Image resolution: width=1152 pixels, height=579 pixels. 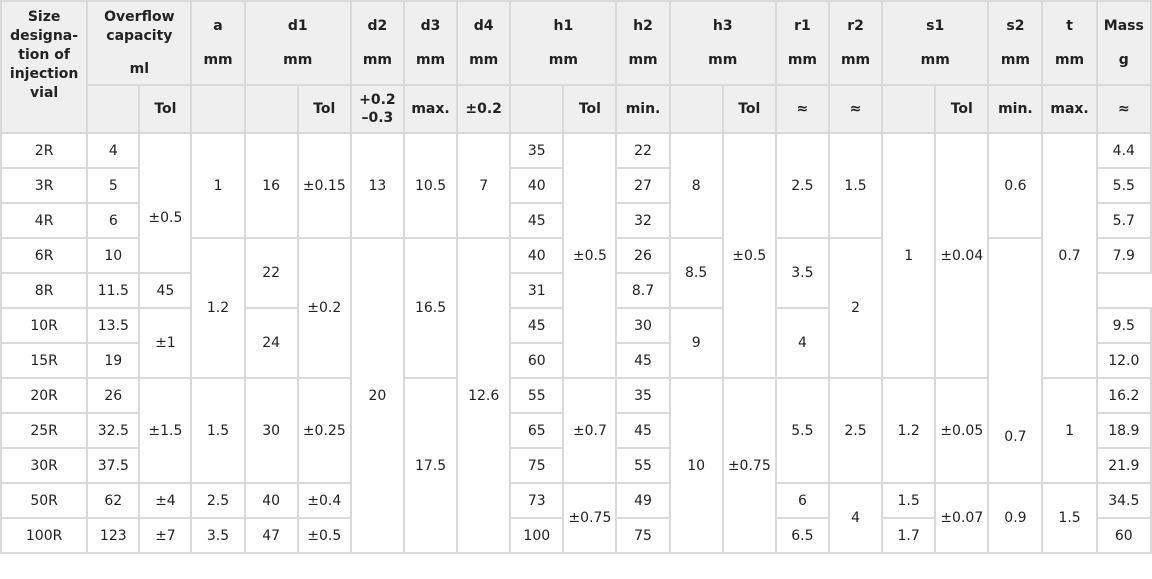 What do you see at coordinates (44, 360) in the screenshot?
I see `cell-size: 15R` at bounding box center [44, 360].